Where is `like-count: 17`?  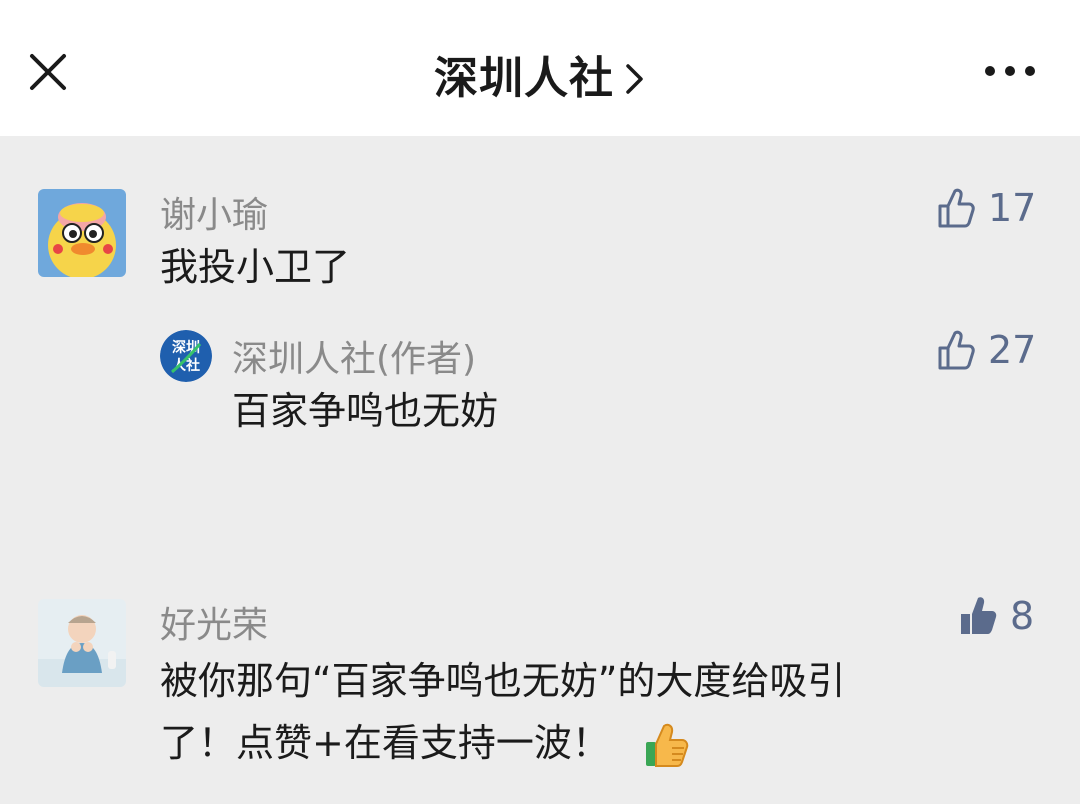
like-count: 17 is located at coordinates (1012, 208).